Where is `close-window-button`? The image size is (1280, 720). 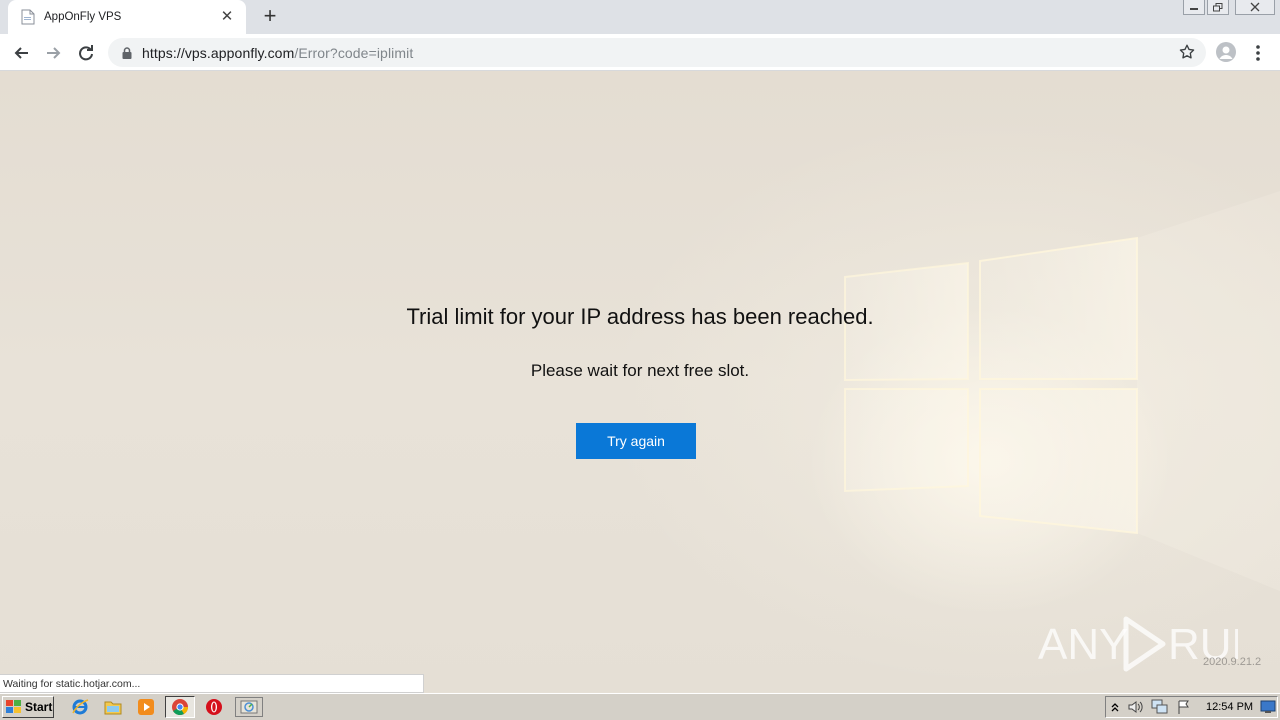
close-window-button is located at coordinates (1255, 7).